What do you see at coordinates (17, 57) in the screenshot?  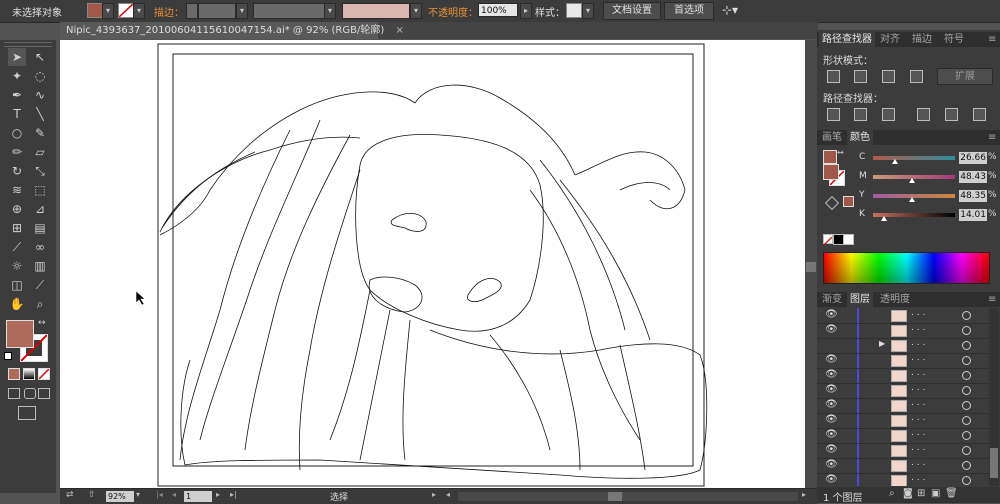 I see `selection-tool-icon: ➤` at bounding box center [17, 57].